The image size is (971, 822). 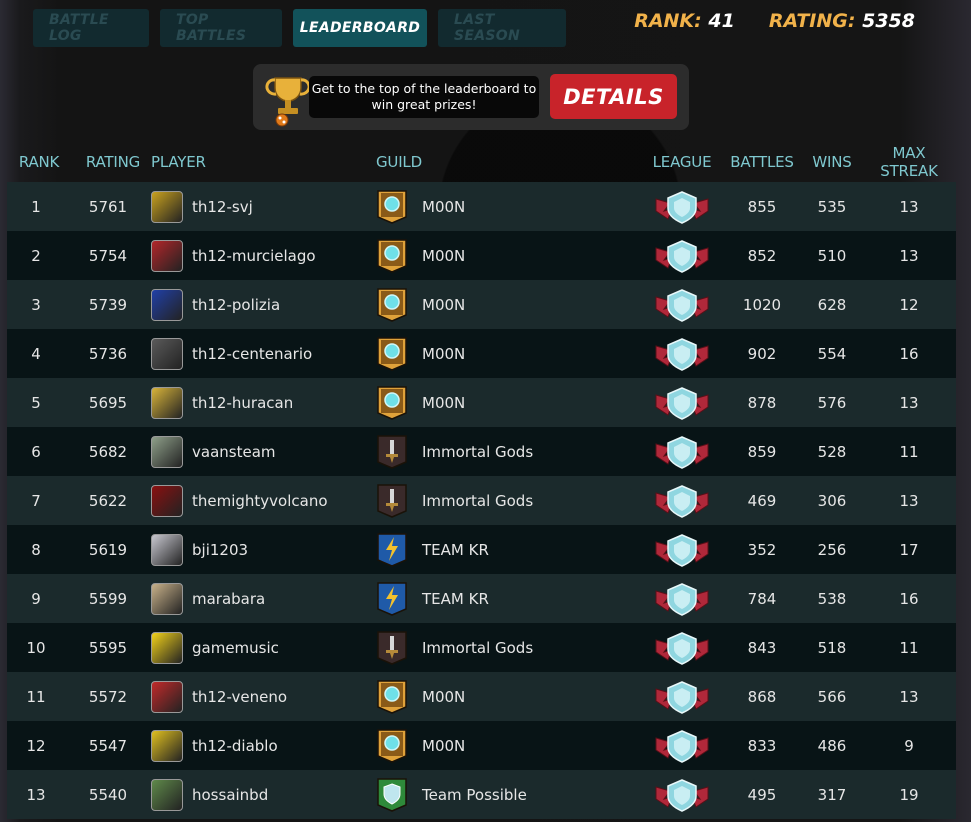 I want to click on tab-top-battles: TOP BATTLES, so click(x=221, y=28).